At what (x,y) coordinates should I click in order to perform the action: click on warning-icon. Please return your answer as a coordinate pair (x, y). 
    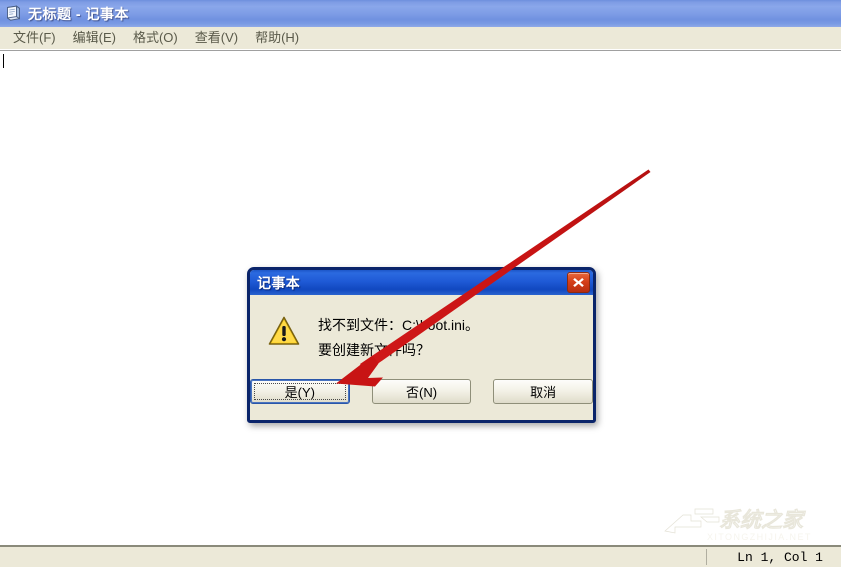
    Looking at the image, I should click on (284, 331).